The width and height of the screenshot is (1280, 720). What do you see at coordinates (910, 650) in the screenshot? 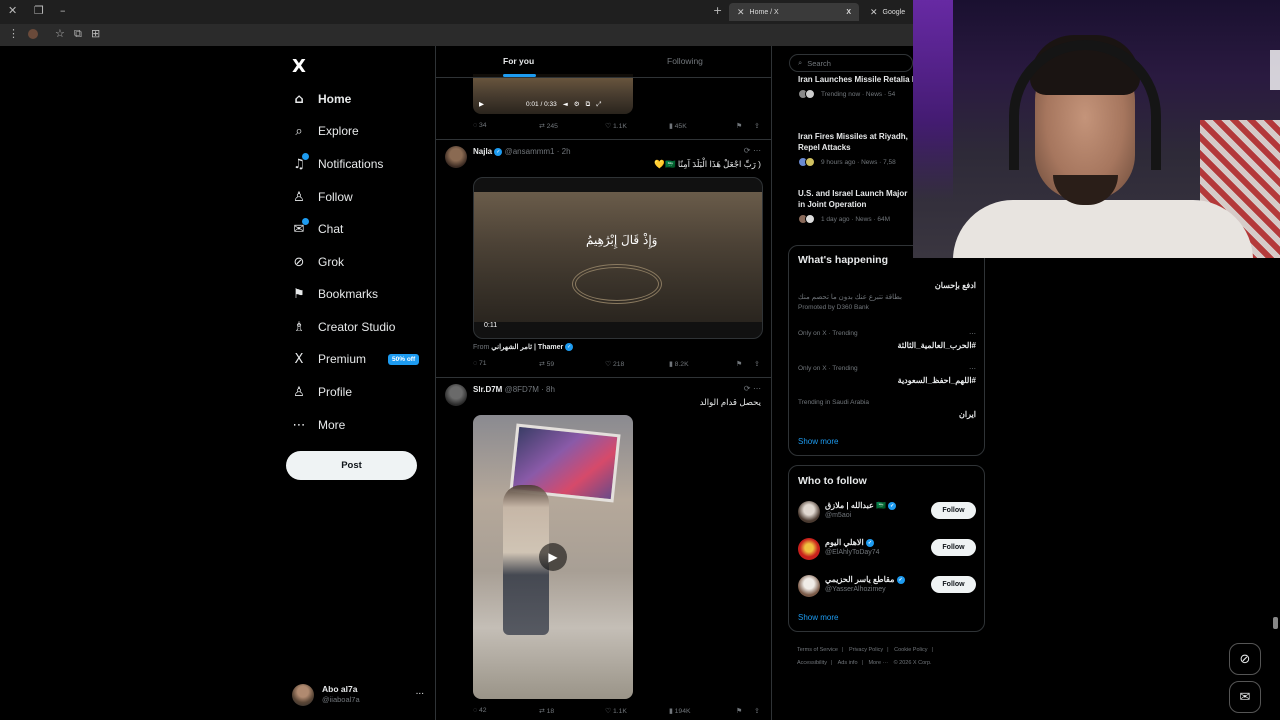
I see `cookie-link: Cookie Policy` at bounding box center [910, 650].